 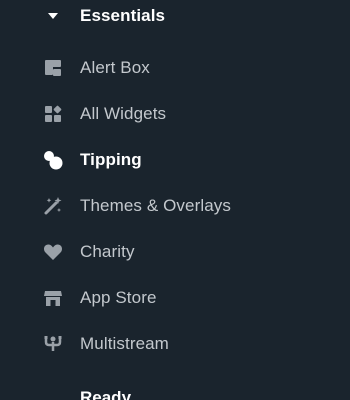 What do you see at coordinates (53, 114) in the screenshot?
I see `widgets-grid-icon` at bounding box center [53, 114].